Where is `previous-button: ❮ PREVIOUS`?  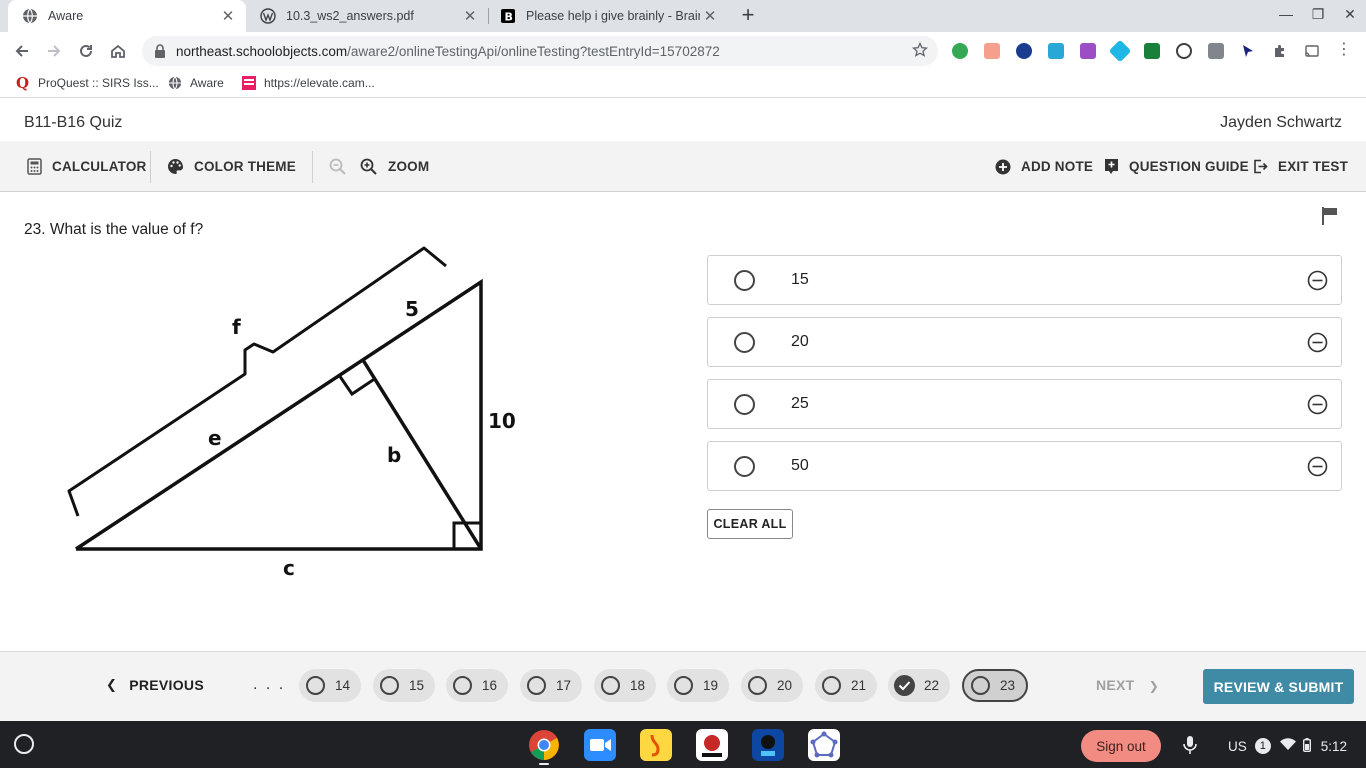 previous-button: ❮ PREVIOUS is located at coordinates (155, 685).